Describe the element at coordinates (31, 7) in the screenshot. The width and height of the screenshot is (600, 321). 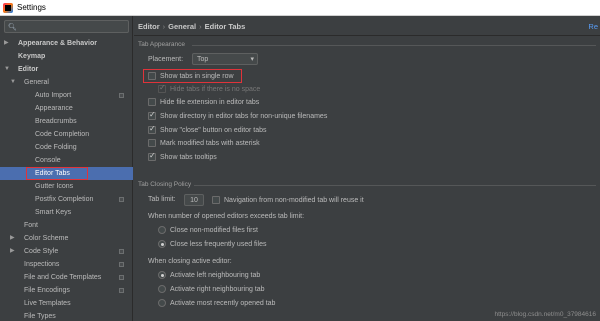
I see `window-title: Settings` at that location.